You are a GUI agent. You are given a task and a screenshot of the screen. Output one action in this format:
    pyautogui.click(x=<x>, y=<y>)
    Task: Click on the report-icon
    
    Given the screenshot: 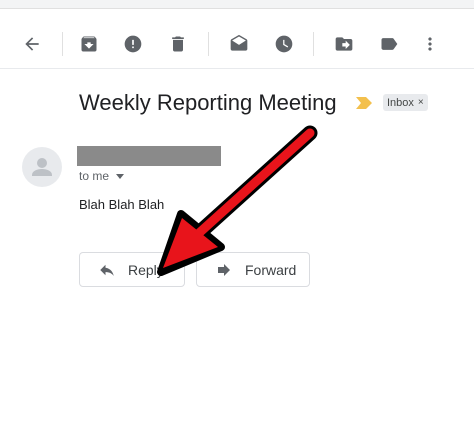 What is the action you would take?
    pyautogui.click(x=133, y=44)
    